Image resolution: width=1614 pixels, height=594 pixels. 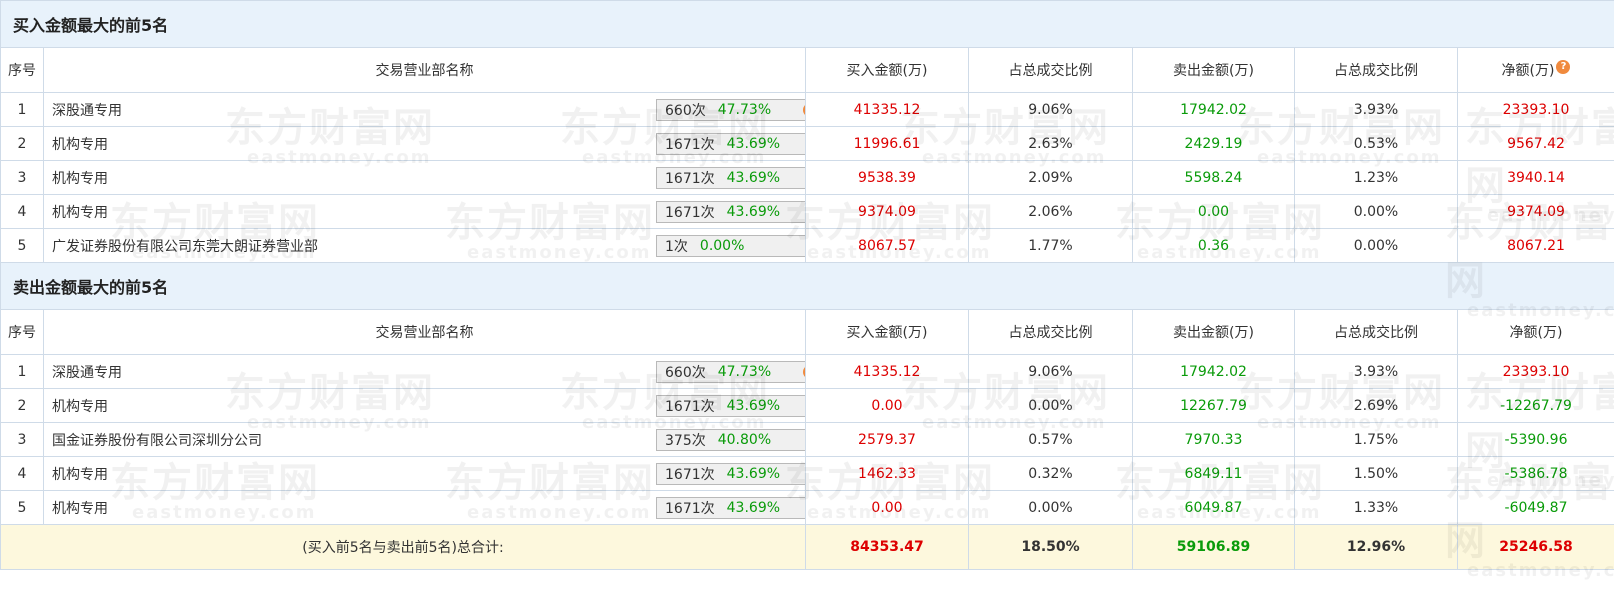 I want to click on broker-stats-badge: 375次 40.80%, so click(x=730, y=439).